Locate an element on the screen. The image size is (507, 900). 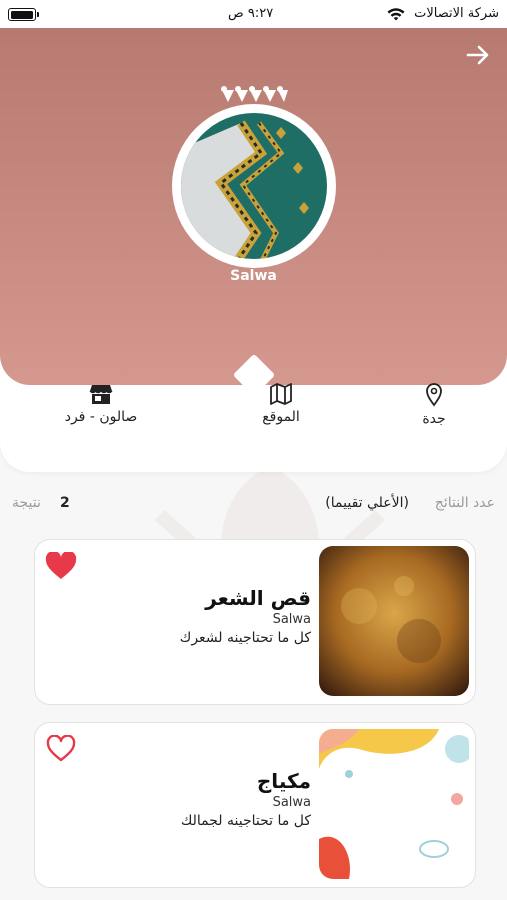
info-location-label: الموقع is located at coordinates (281, 417).